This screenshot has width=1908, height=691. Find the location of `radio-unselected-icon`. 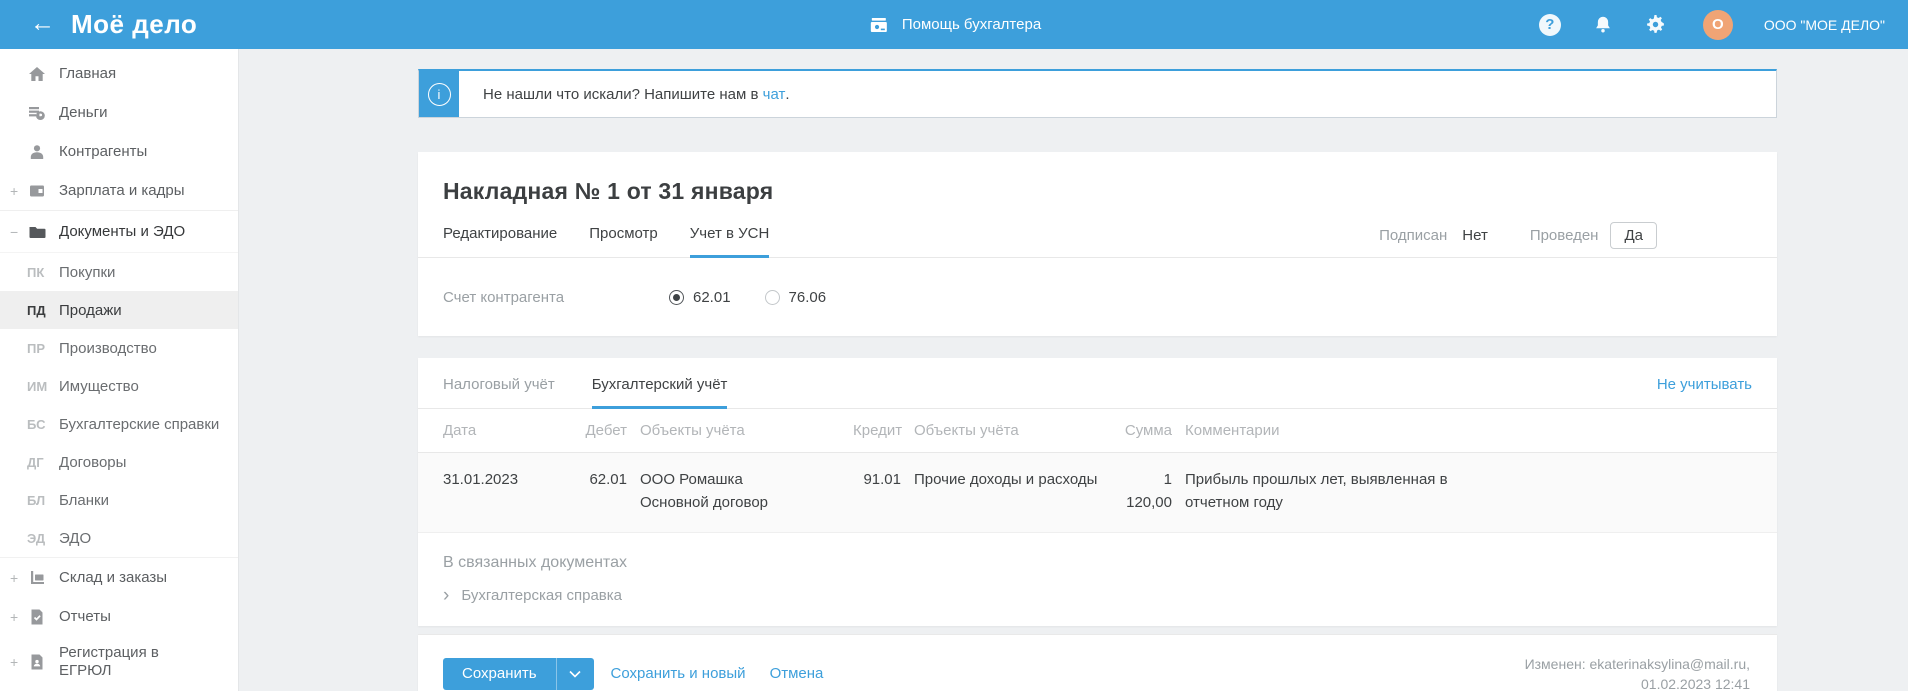

radio-unselected-icon is located at coordinates (772, 297).